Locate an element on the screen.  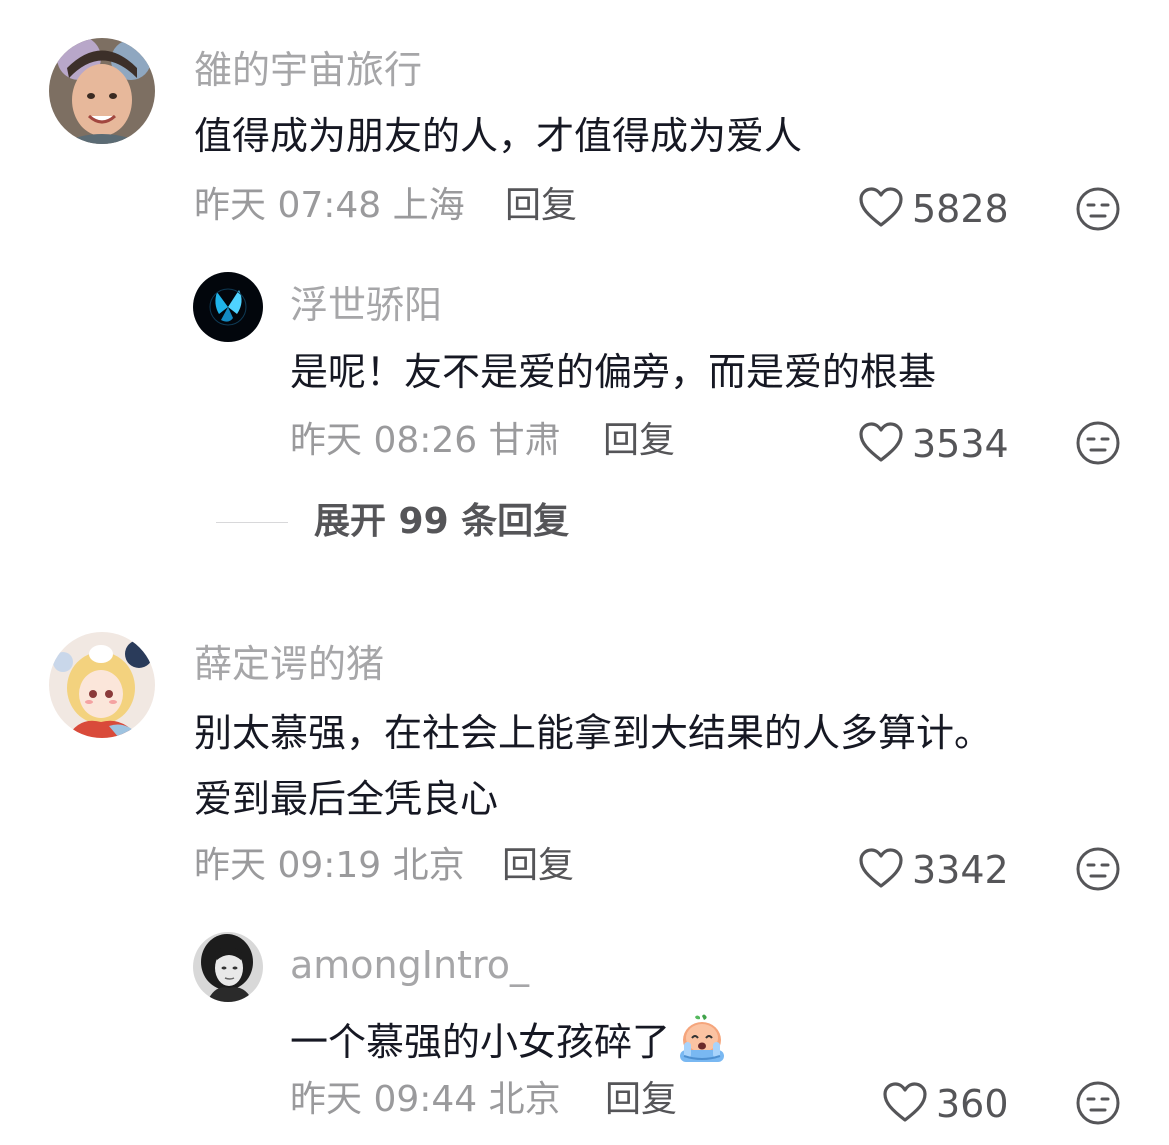
like-button: 360 is located at coordinates (945, 1104).